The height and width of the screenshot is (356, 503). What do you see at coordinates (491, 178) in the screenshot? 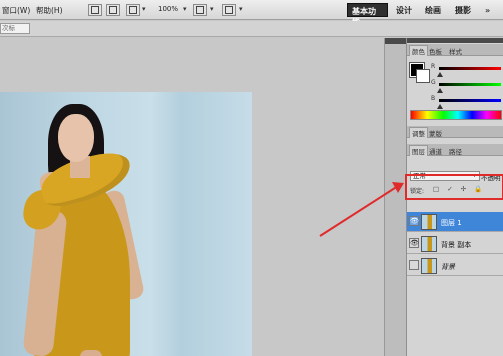
I see `opacity-label: 不透明` at bounding box center [491, 178].